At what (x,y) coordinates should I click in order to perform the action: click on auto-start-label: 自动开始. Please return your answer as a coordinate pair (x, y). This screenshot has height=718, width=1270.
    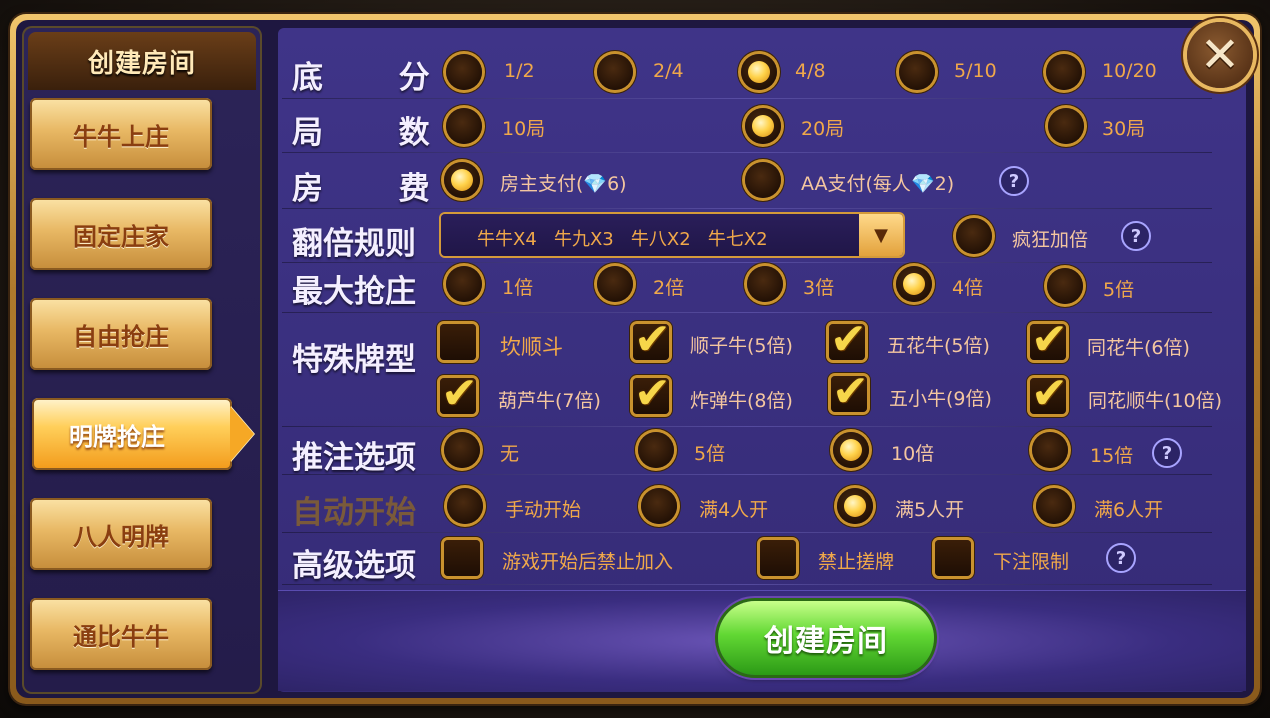
    Looking at the image, I should click on (354, 513).